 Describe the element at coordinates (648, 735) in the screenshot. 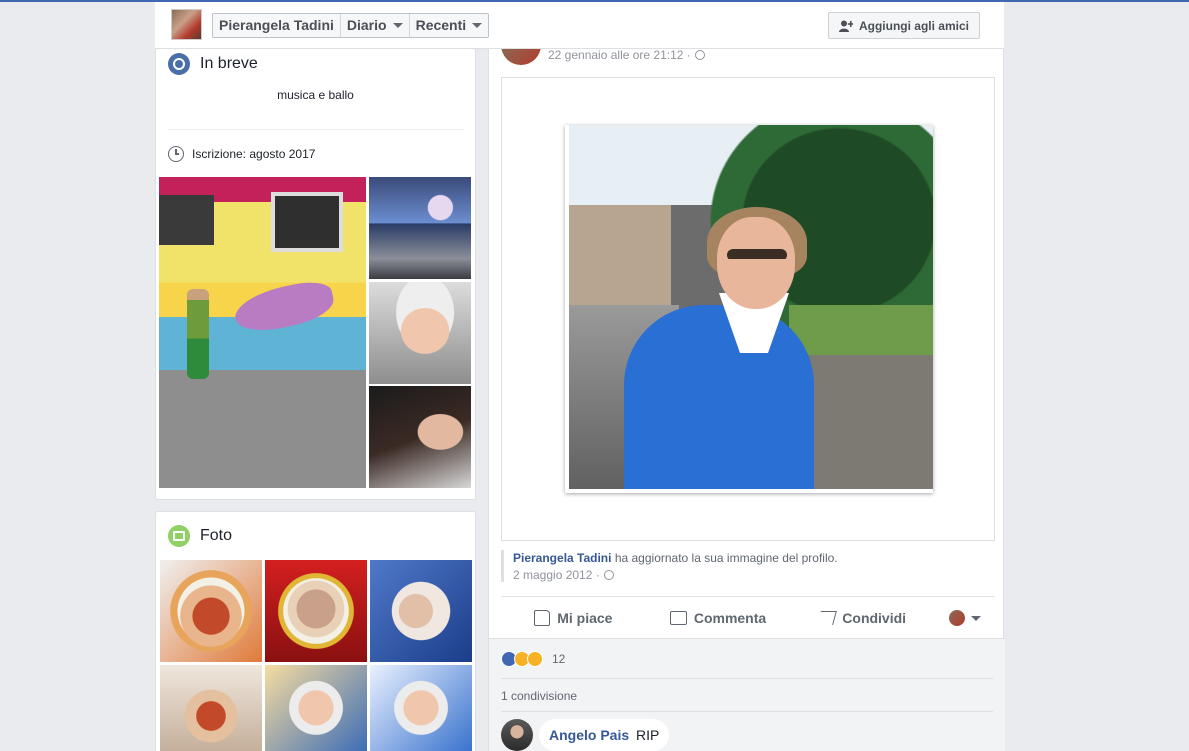

I see `comment-text: RIP` at that location.